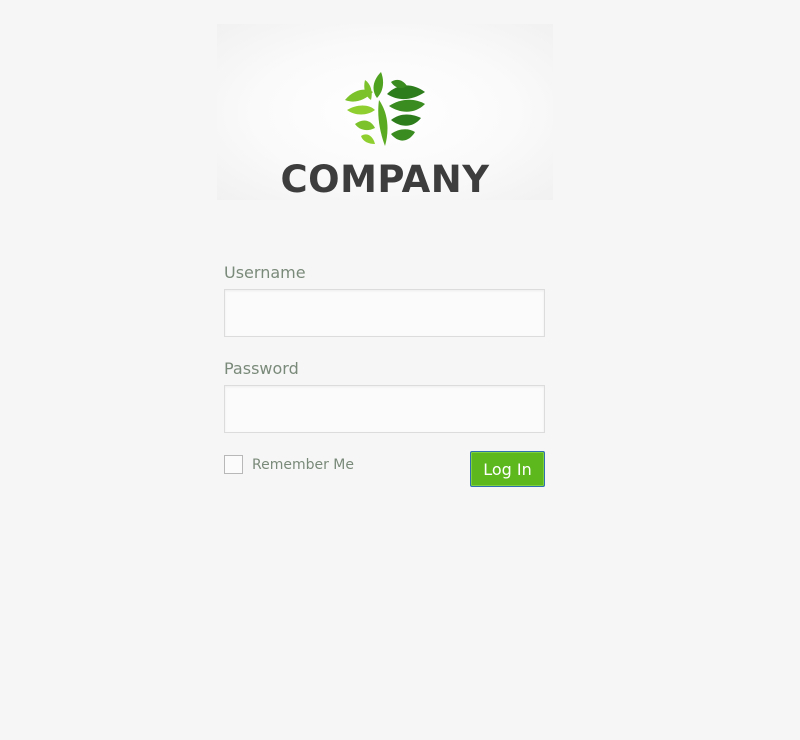 The width and height of the screenshot is (800, 740). What do you see at coordinates (384, 409) in the screenshot?
I see `password-input` at bounding box center [384, 409].